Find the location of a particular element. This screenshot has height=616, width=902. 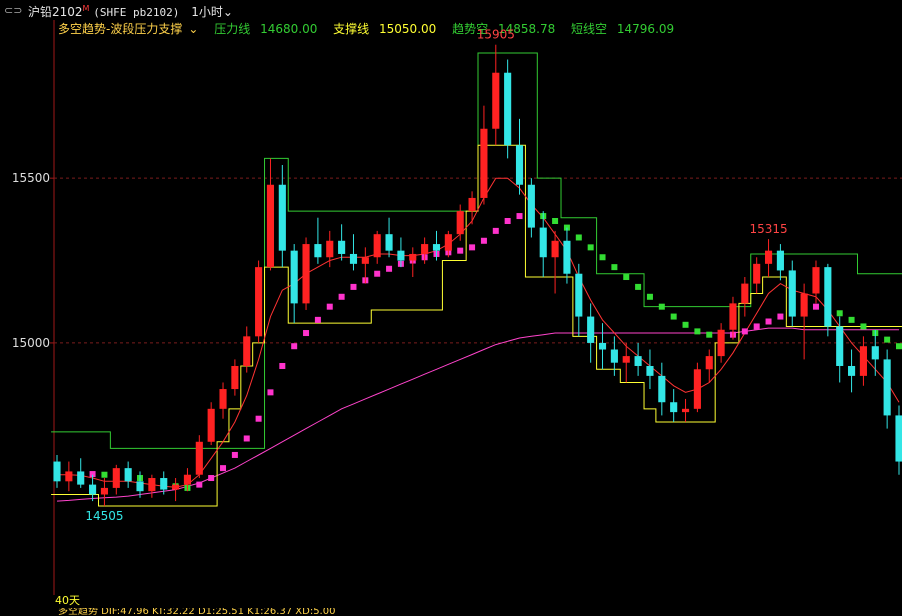

period-label: 1小时 is located at coordinates (207, 12).